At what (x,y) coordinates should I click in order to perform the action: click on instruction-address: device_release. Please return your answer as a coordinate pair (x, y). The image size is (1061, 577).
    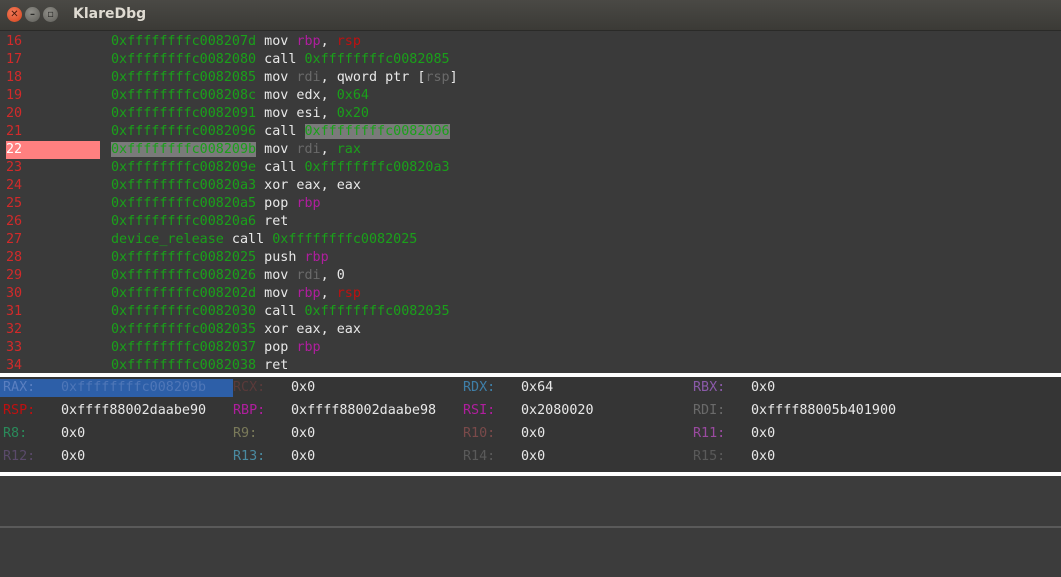
    Looking at the image, I should click on (167, 239).